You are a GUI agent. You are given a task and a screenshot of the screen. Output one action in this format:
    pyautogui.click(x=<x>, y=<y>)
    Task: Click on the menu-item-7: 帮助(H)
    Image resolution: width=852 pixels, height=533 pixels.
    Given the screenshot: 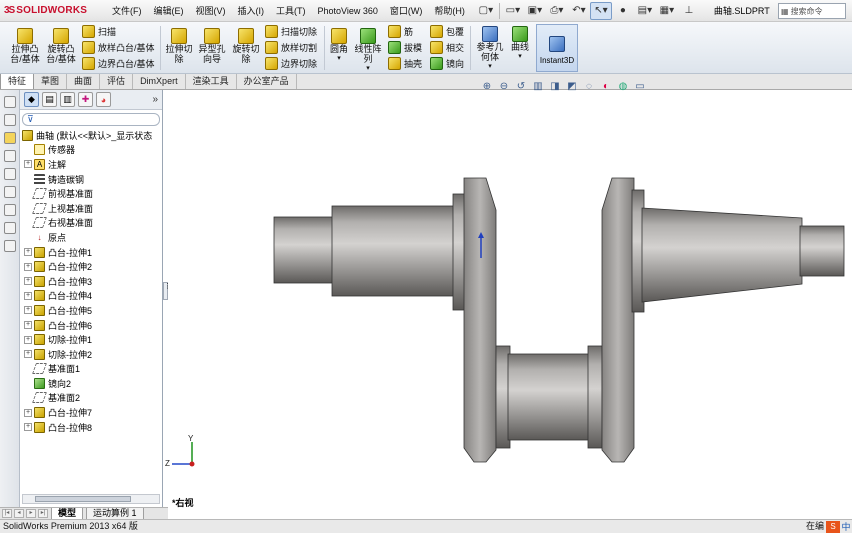 What is the action you would take?
    pyautogui.click(x=449, y=11)
    